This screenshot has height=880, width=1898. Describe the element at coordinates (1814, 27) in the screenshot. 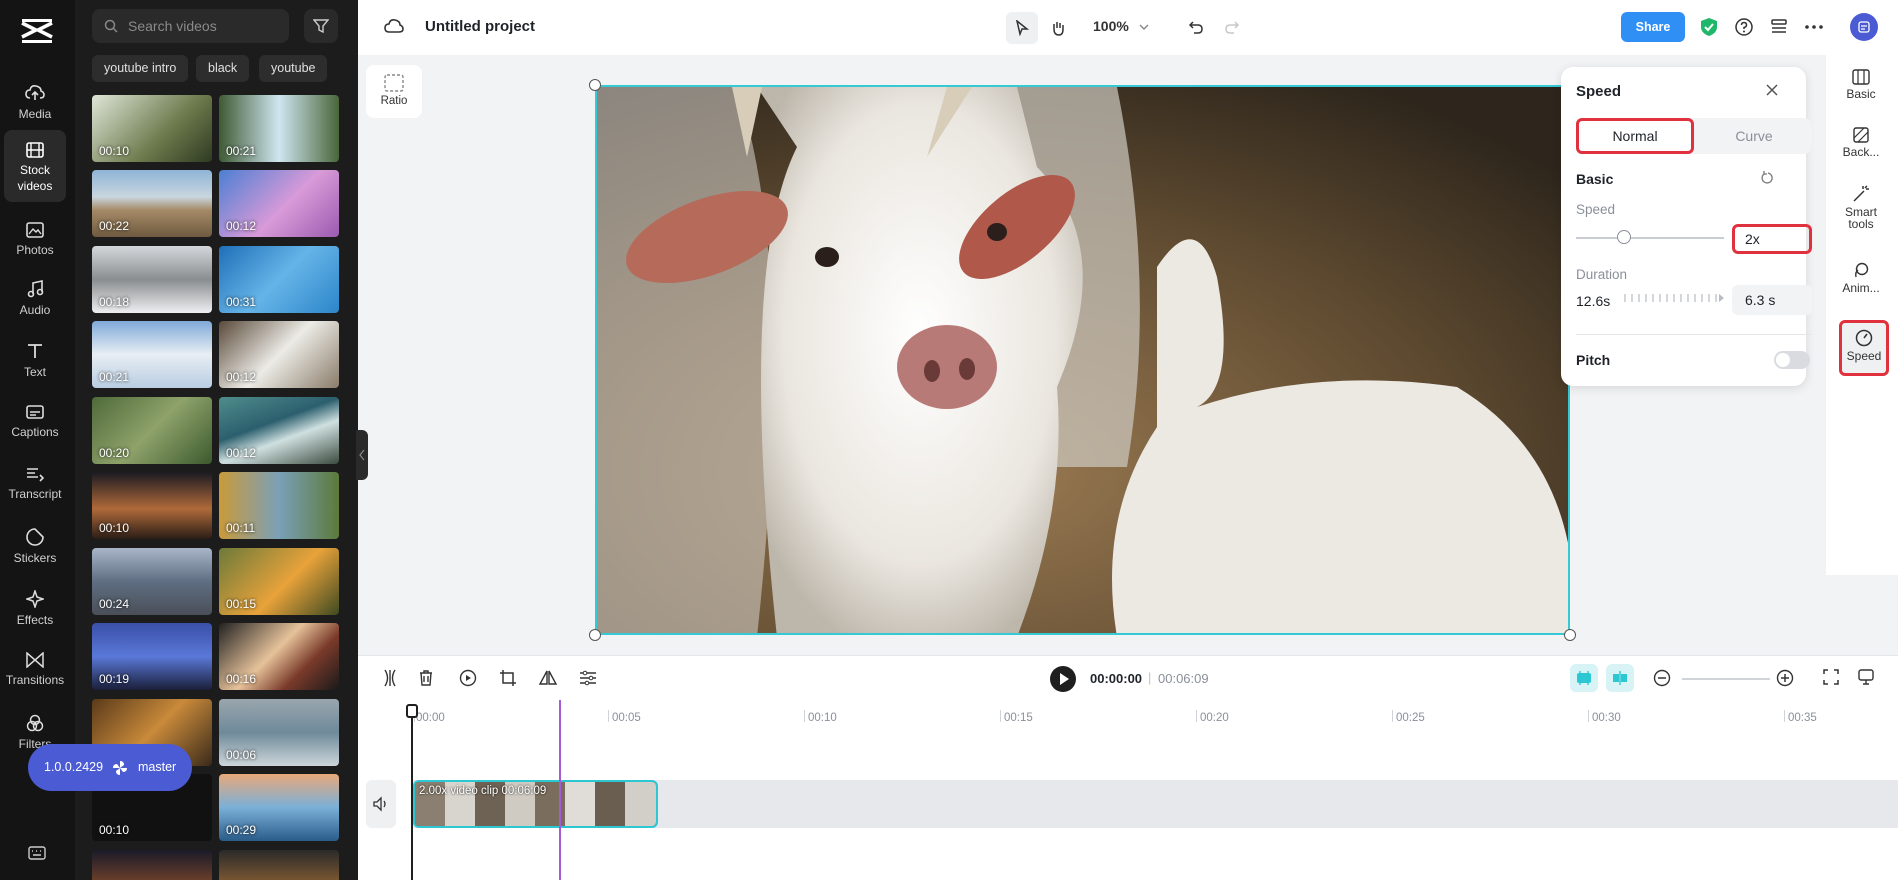

I see `more-options-icon` at that location.